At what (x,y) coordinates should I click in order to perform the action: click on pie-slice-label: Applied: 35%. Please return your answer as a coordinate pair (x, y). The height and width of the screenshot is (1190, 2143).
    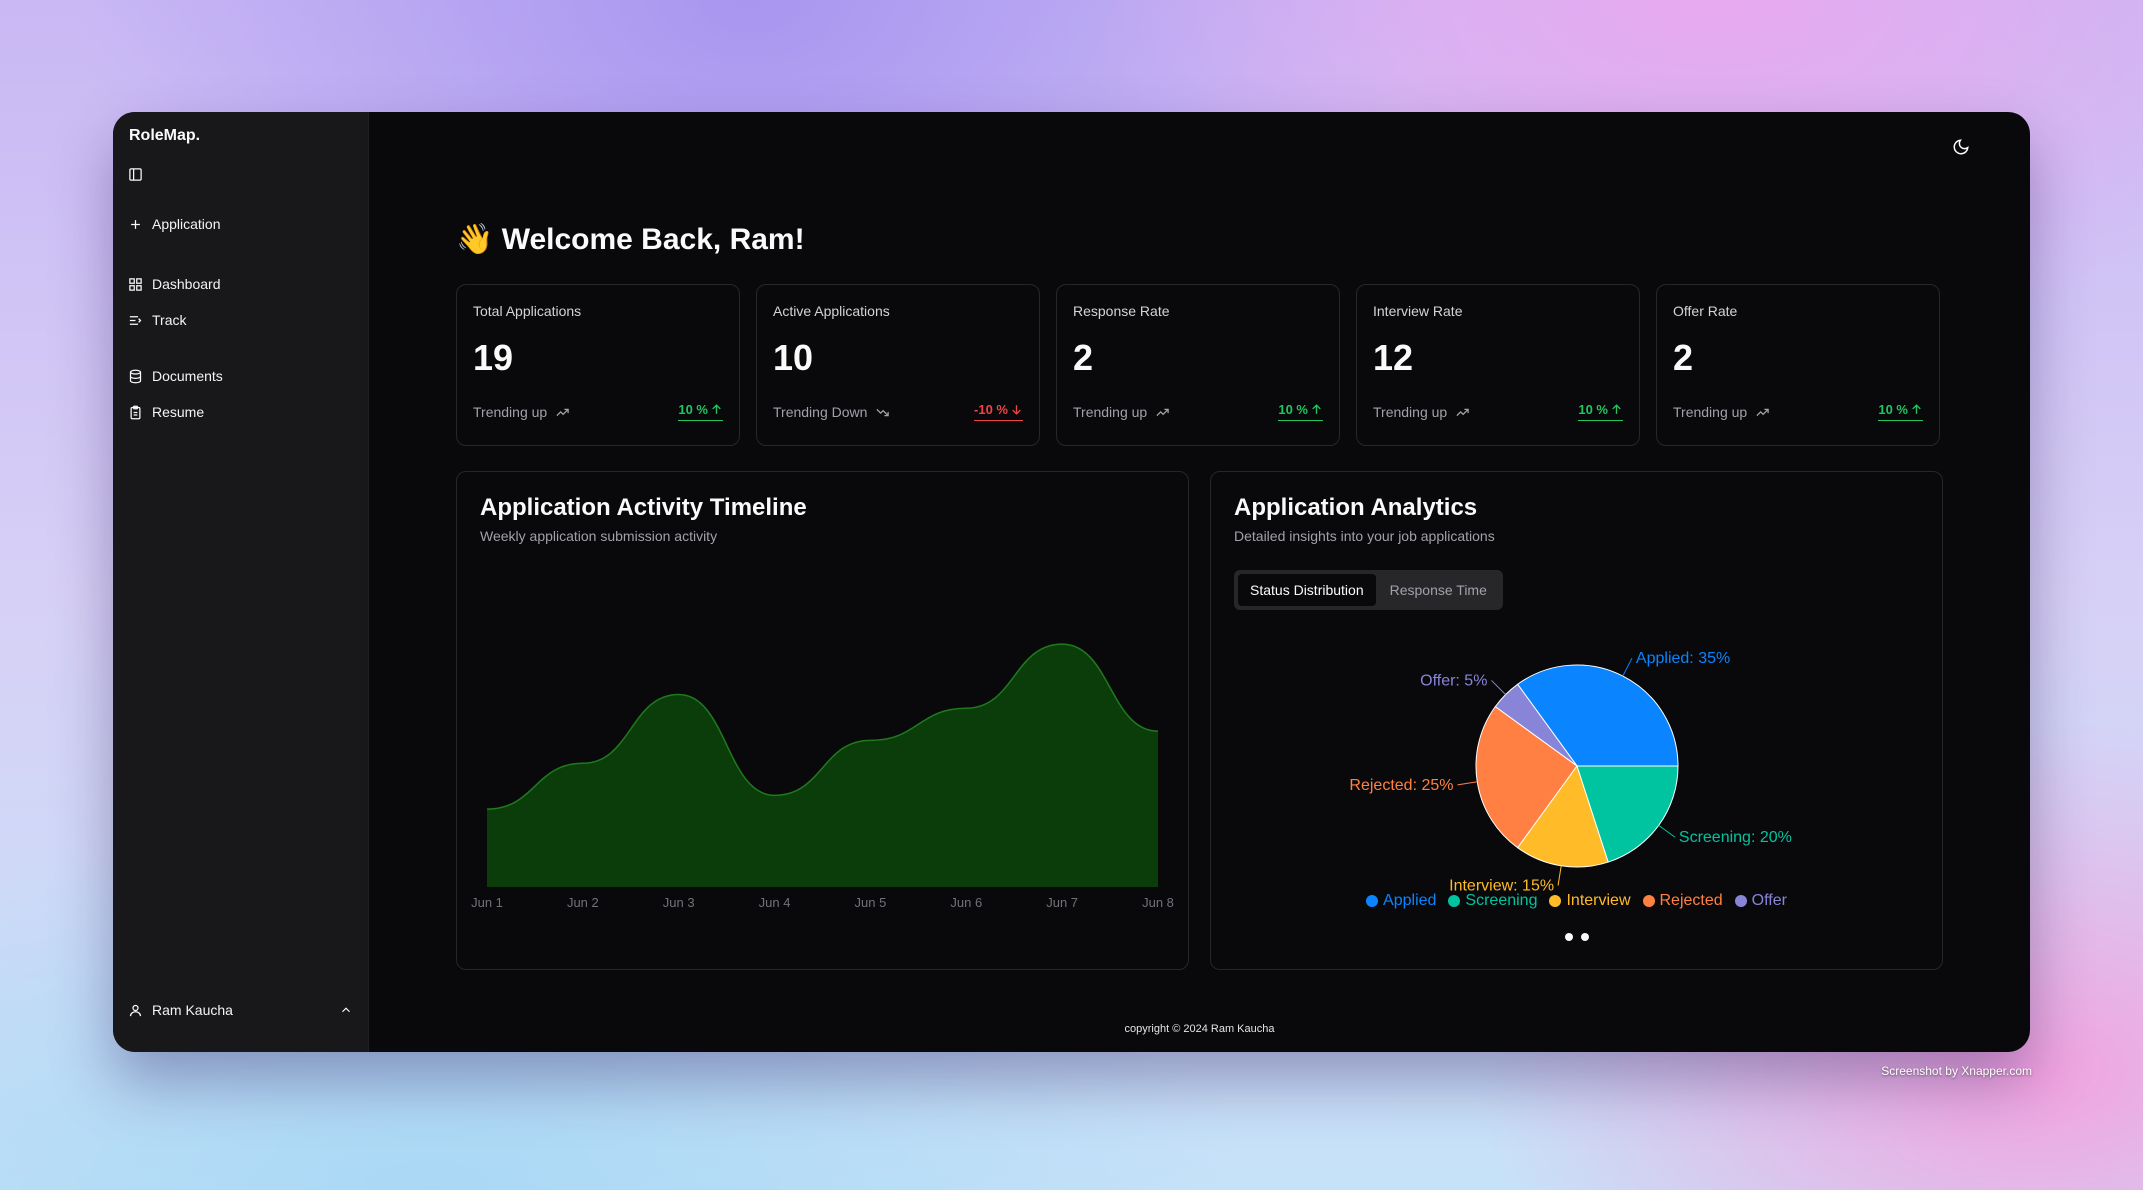
    Looking at the image, I should click on (1683, 658).